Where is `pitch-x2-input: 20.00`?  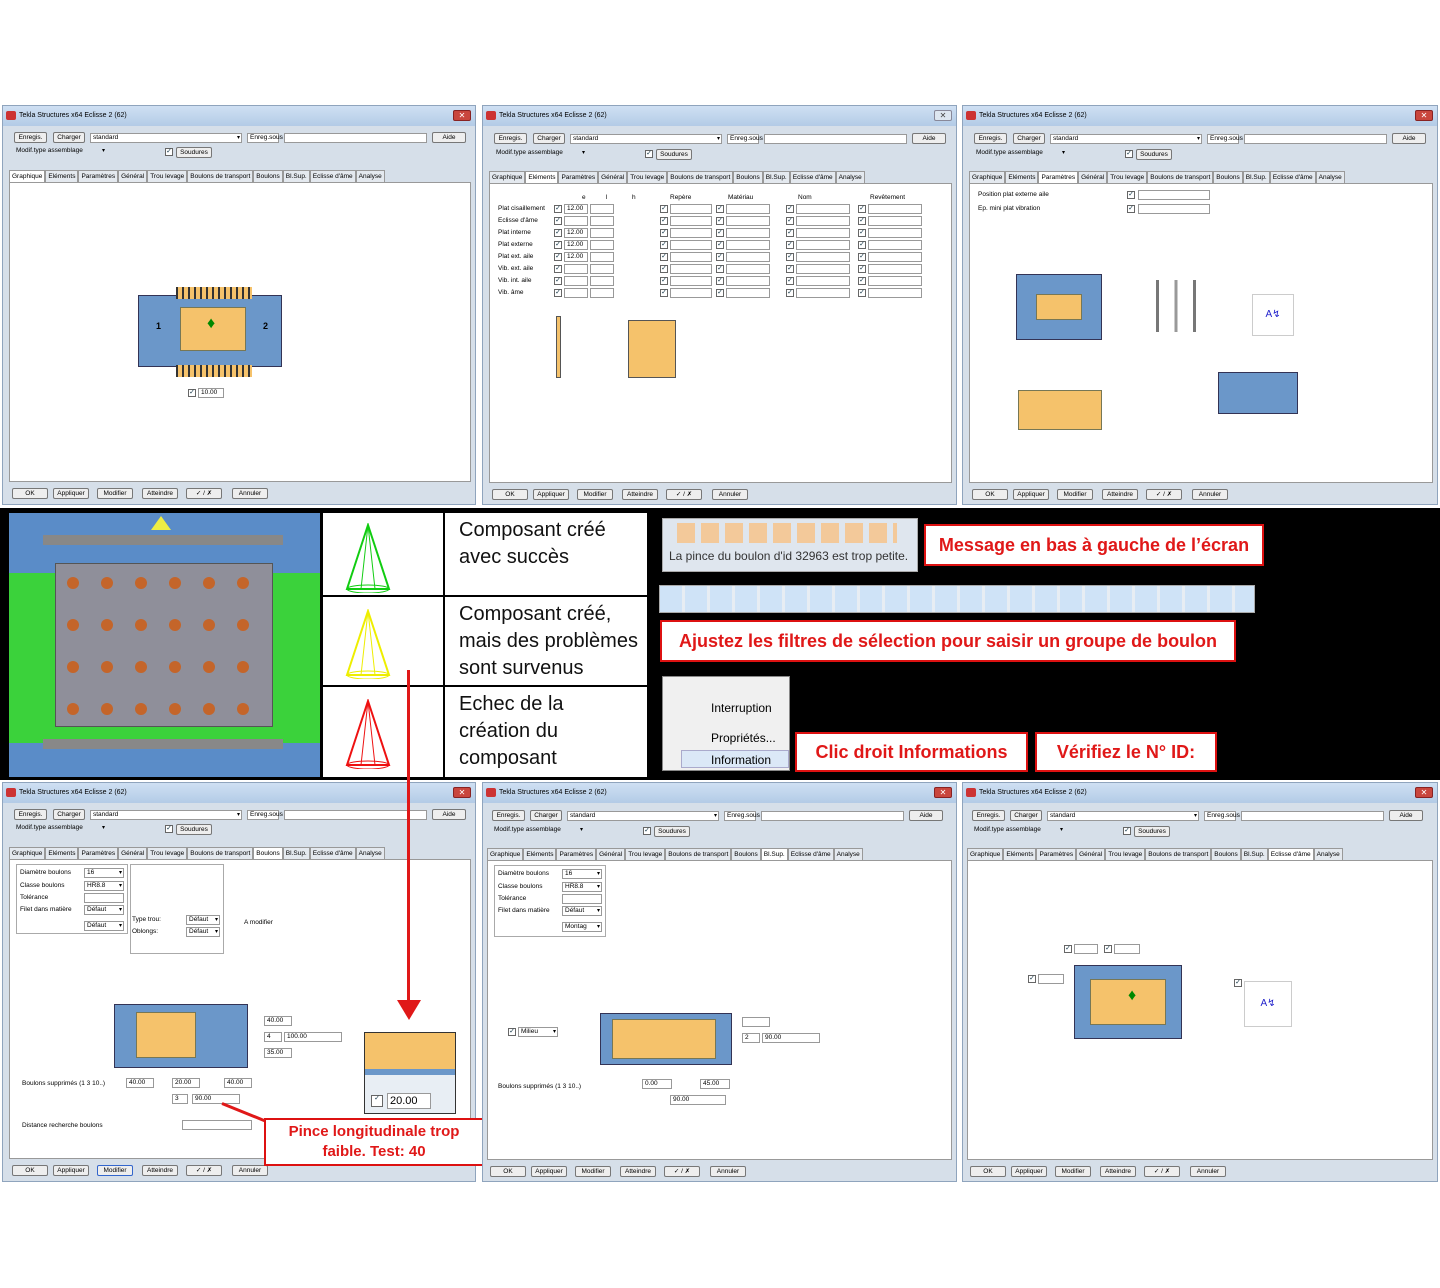
pitch-x2-input: 20.00 is located at coordinates (186, 1083).